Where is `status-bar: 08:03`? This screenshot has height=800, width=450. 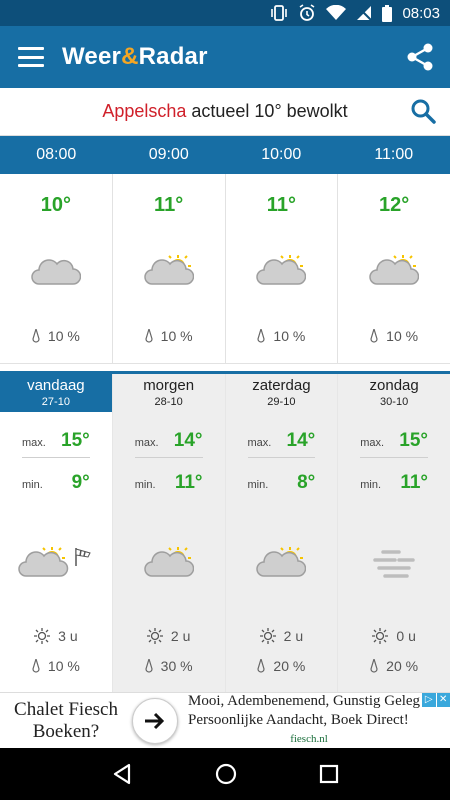 status-bar: 08:03 is located at coordinates (225, 13).